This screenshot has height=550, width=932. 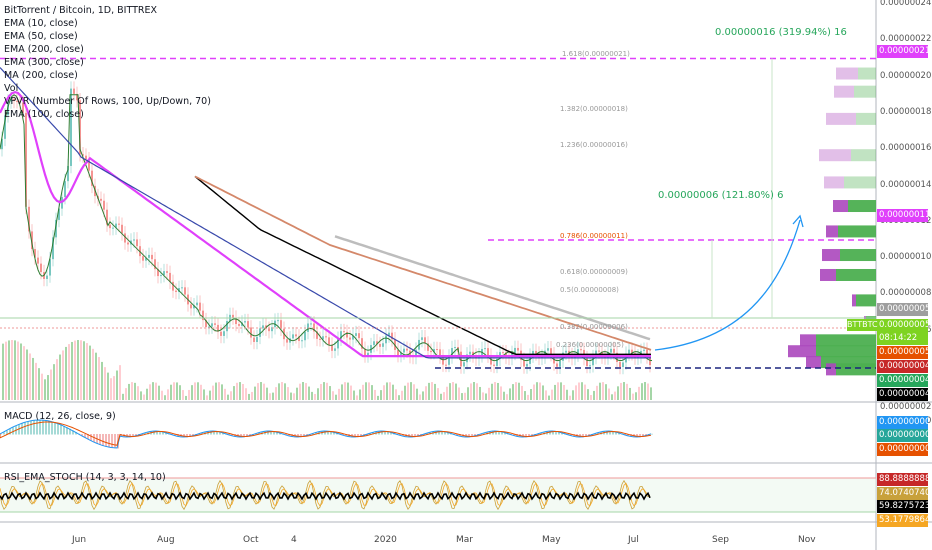 What do you see at coordinates (902, 493) in the screenshot?
I see `rsi-tag-1: 74.07407407` at bounding box center [902, 493].